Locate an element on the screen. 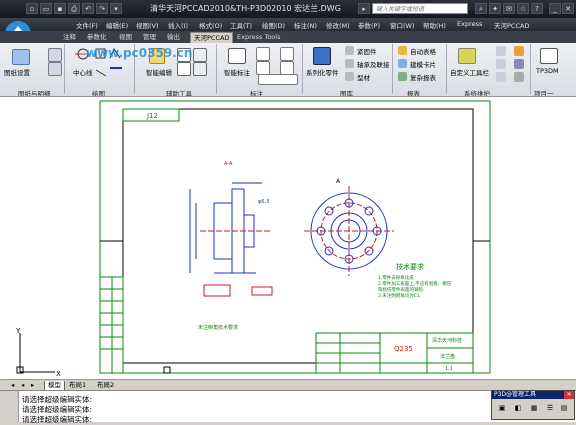  menu-tools: 工具(T) is located at coordinates (241, 25).